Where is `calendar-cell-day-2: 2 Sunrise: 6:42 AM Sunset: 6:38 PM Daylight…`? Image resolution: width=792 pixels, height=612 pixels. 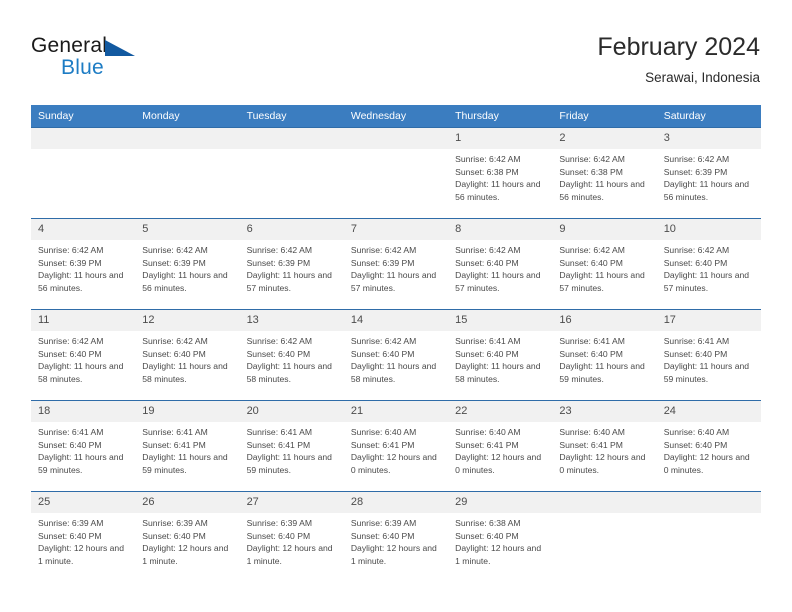 calendar-cell-day-2: 2 Sunrise: 6:42 AM Sunset: 6:38 PM Daylight… is located at coordinates (604, 173).